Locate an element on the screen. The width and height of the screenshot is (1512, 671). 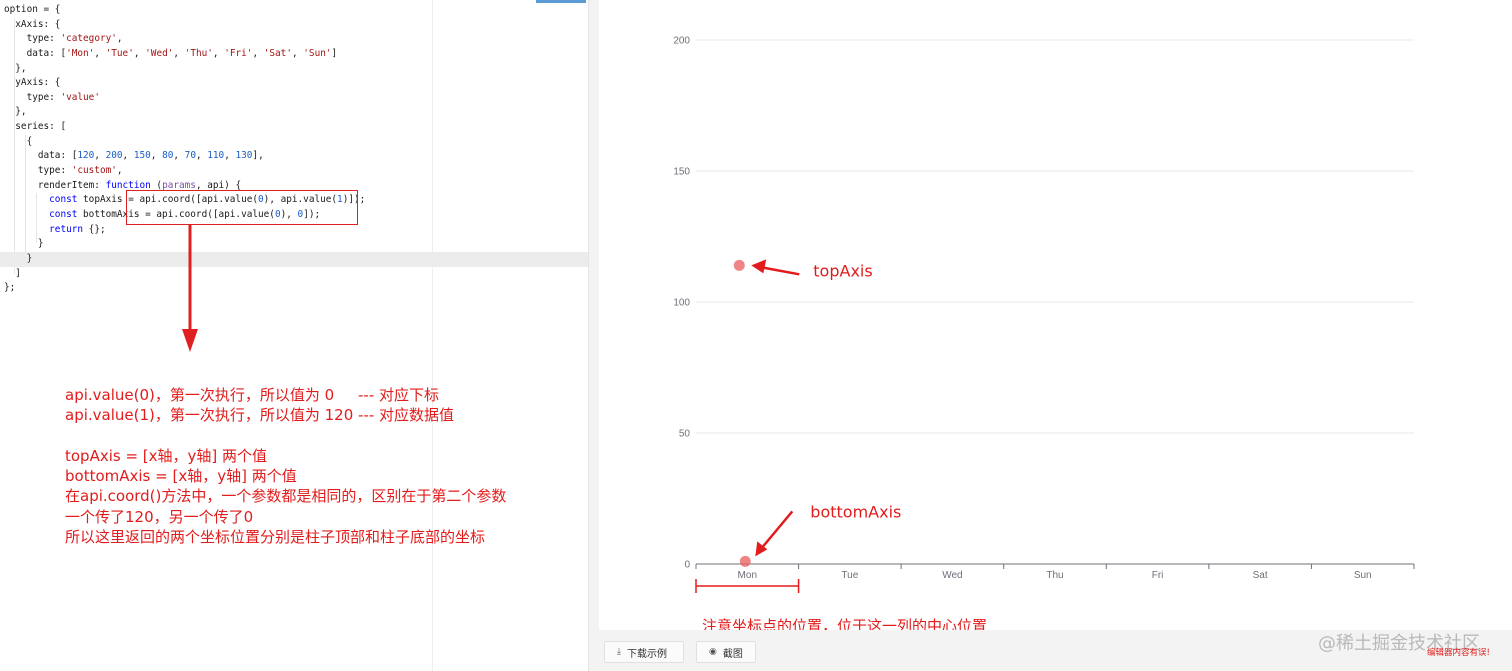
code-line: type: 'custom', is located at coordinates (296, 171).